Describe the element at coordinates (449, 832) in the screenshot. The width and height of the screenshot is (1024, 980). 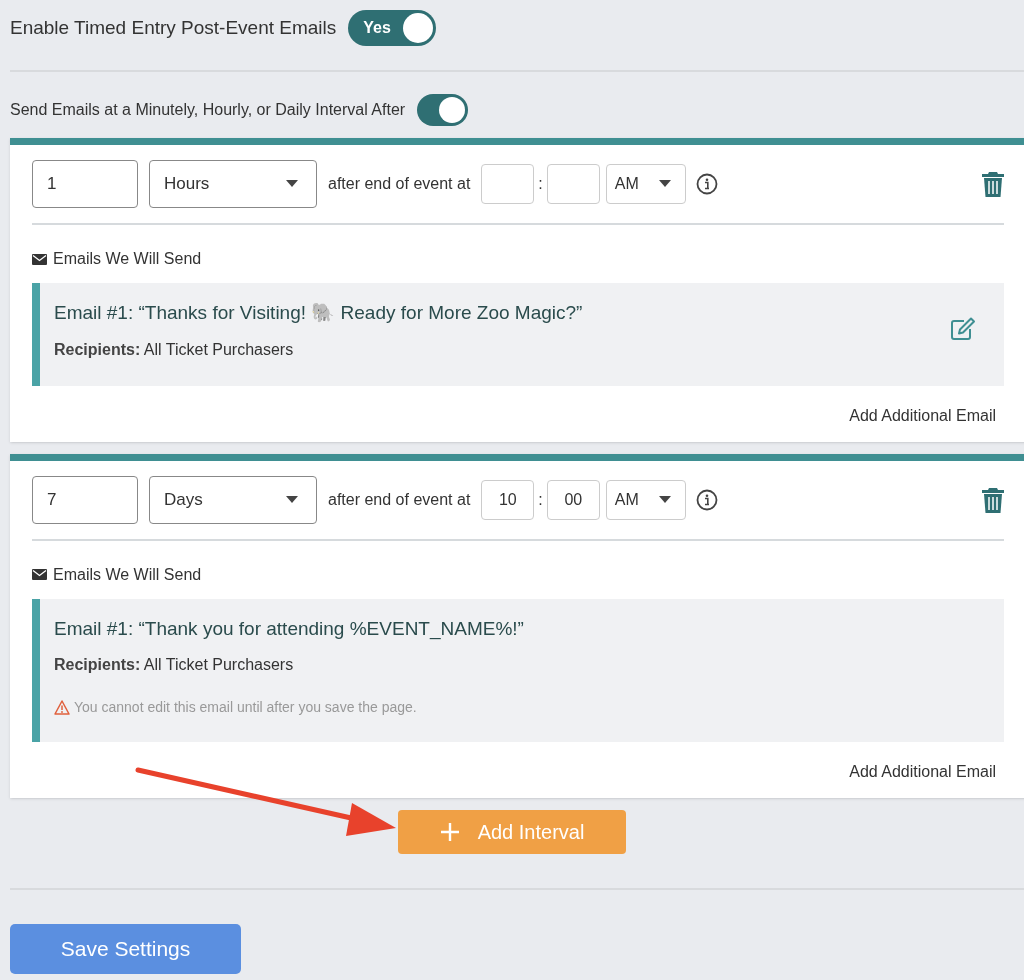
I see `plus-icon` at that location.